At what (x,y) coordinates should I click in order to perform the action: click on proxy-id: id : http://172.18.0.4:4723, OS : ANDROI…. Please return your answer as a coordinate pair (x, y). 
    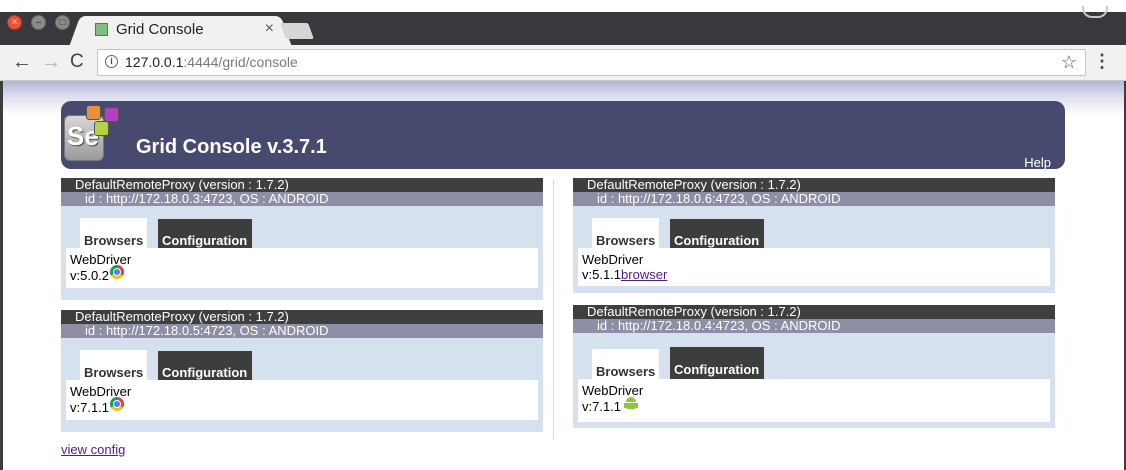
    Looking at the image, I should click on (814, 326).